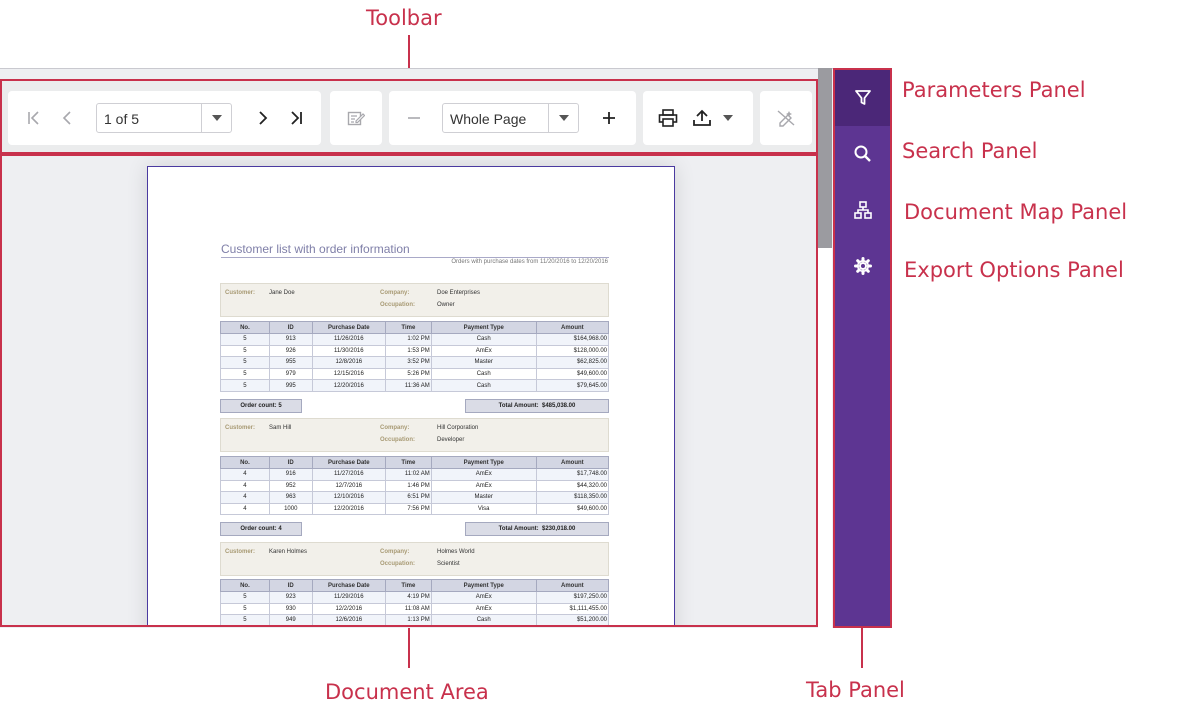  What do you see at coordinates (415, 362) in the screenshot?
I see `table-row: 5 955 12/8/2016 3:52 PM Master $62,825.00` at bounding box center [415, 362].